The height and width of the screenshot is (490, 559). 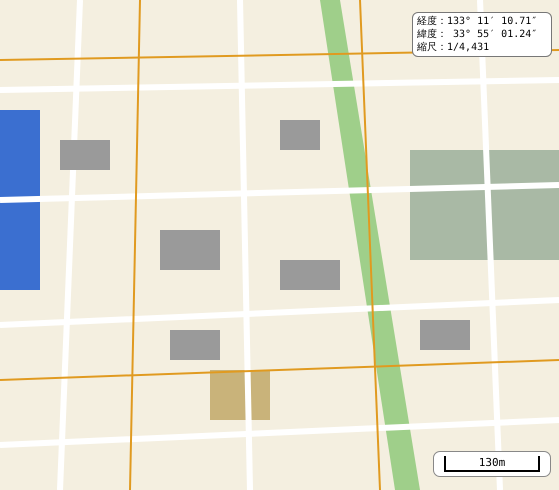 I want to click on coordinate-text: 経度：133° 11′ 10.71″, so click(x=477, y=21).